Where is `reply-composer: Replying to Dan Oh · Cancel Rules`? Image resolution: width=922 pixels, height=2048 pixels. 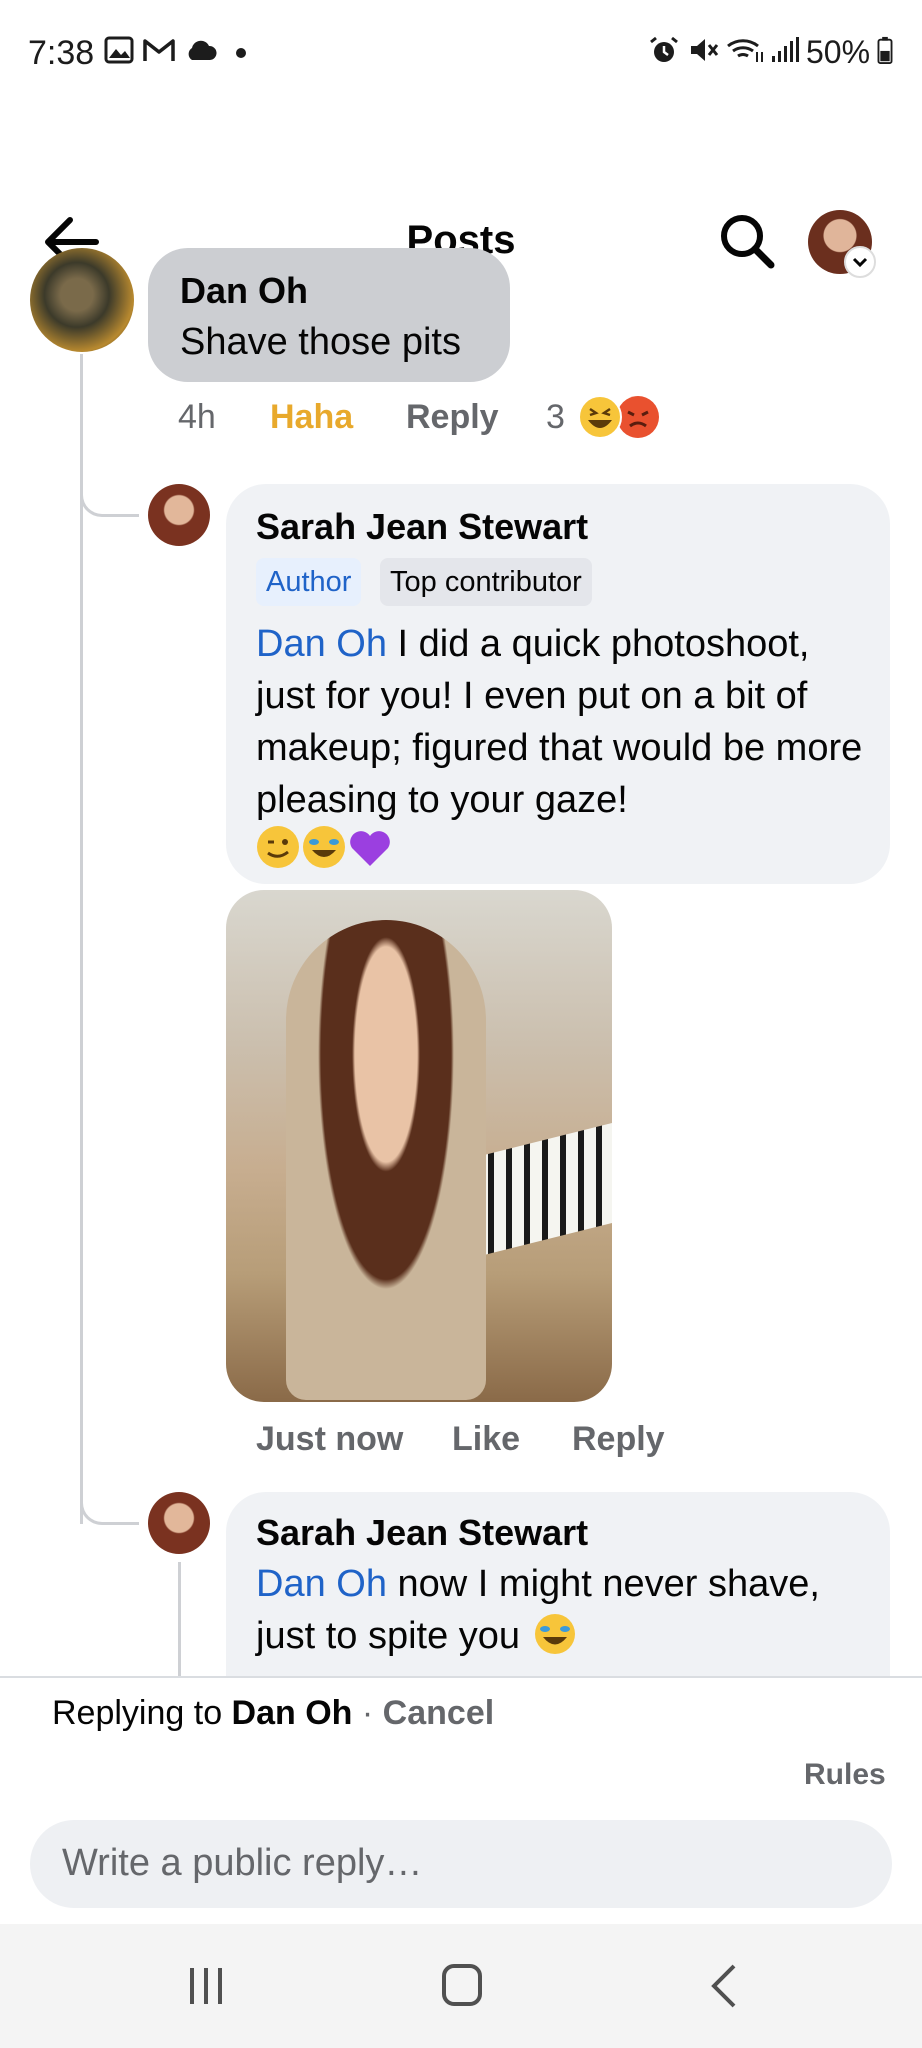
reply-composer: Replying to Dan Oh · Cancel Rules is located at coordinates (461, 1733).